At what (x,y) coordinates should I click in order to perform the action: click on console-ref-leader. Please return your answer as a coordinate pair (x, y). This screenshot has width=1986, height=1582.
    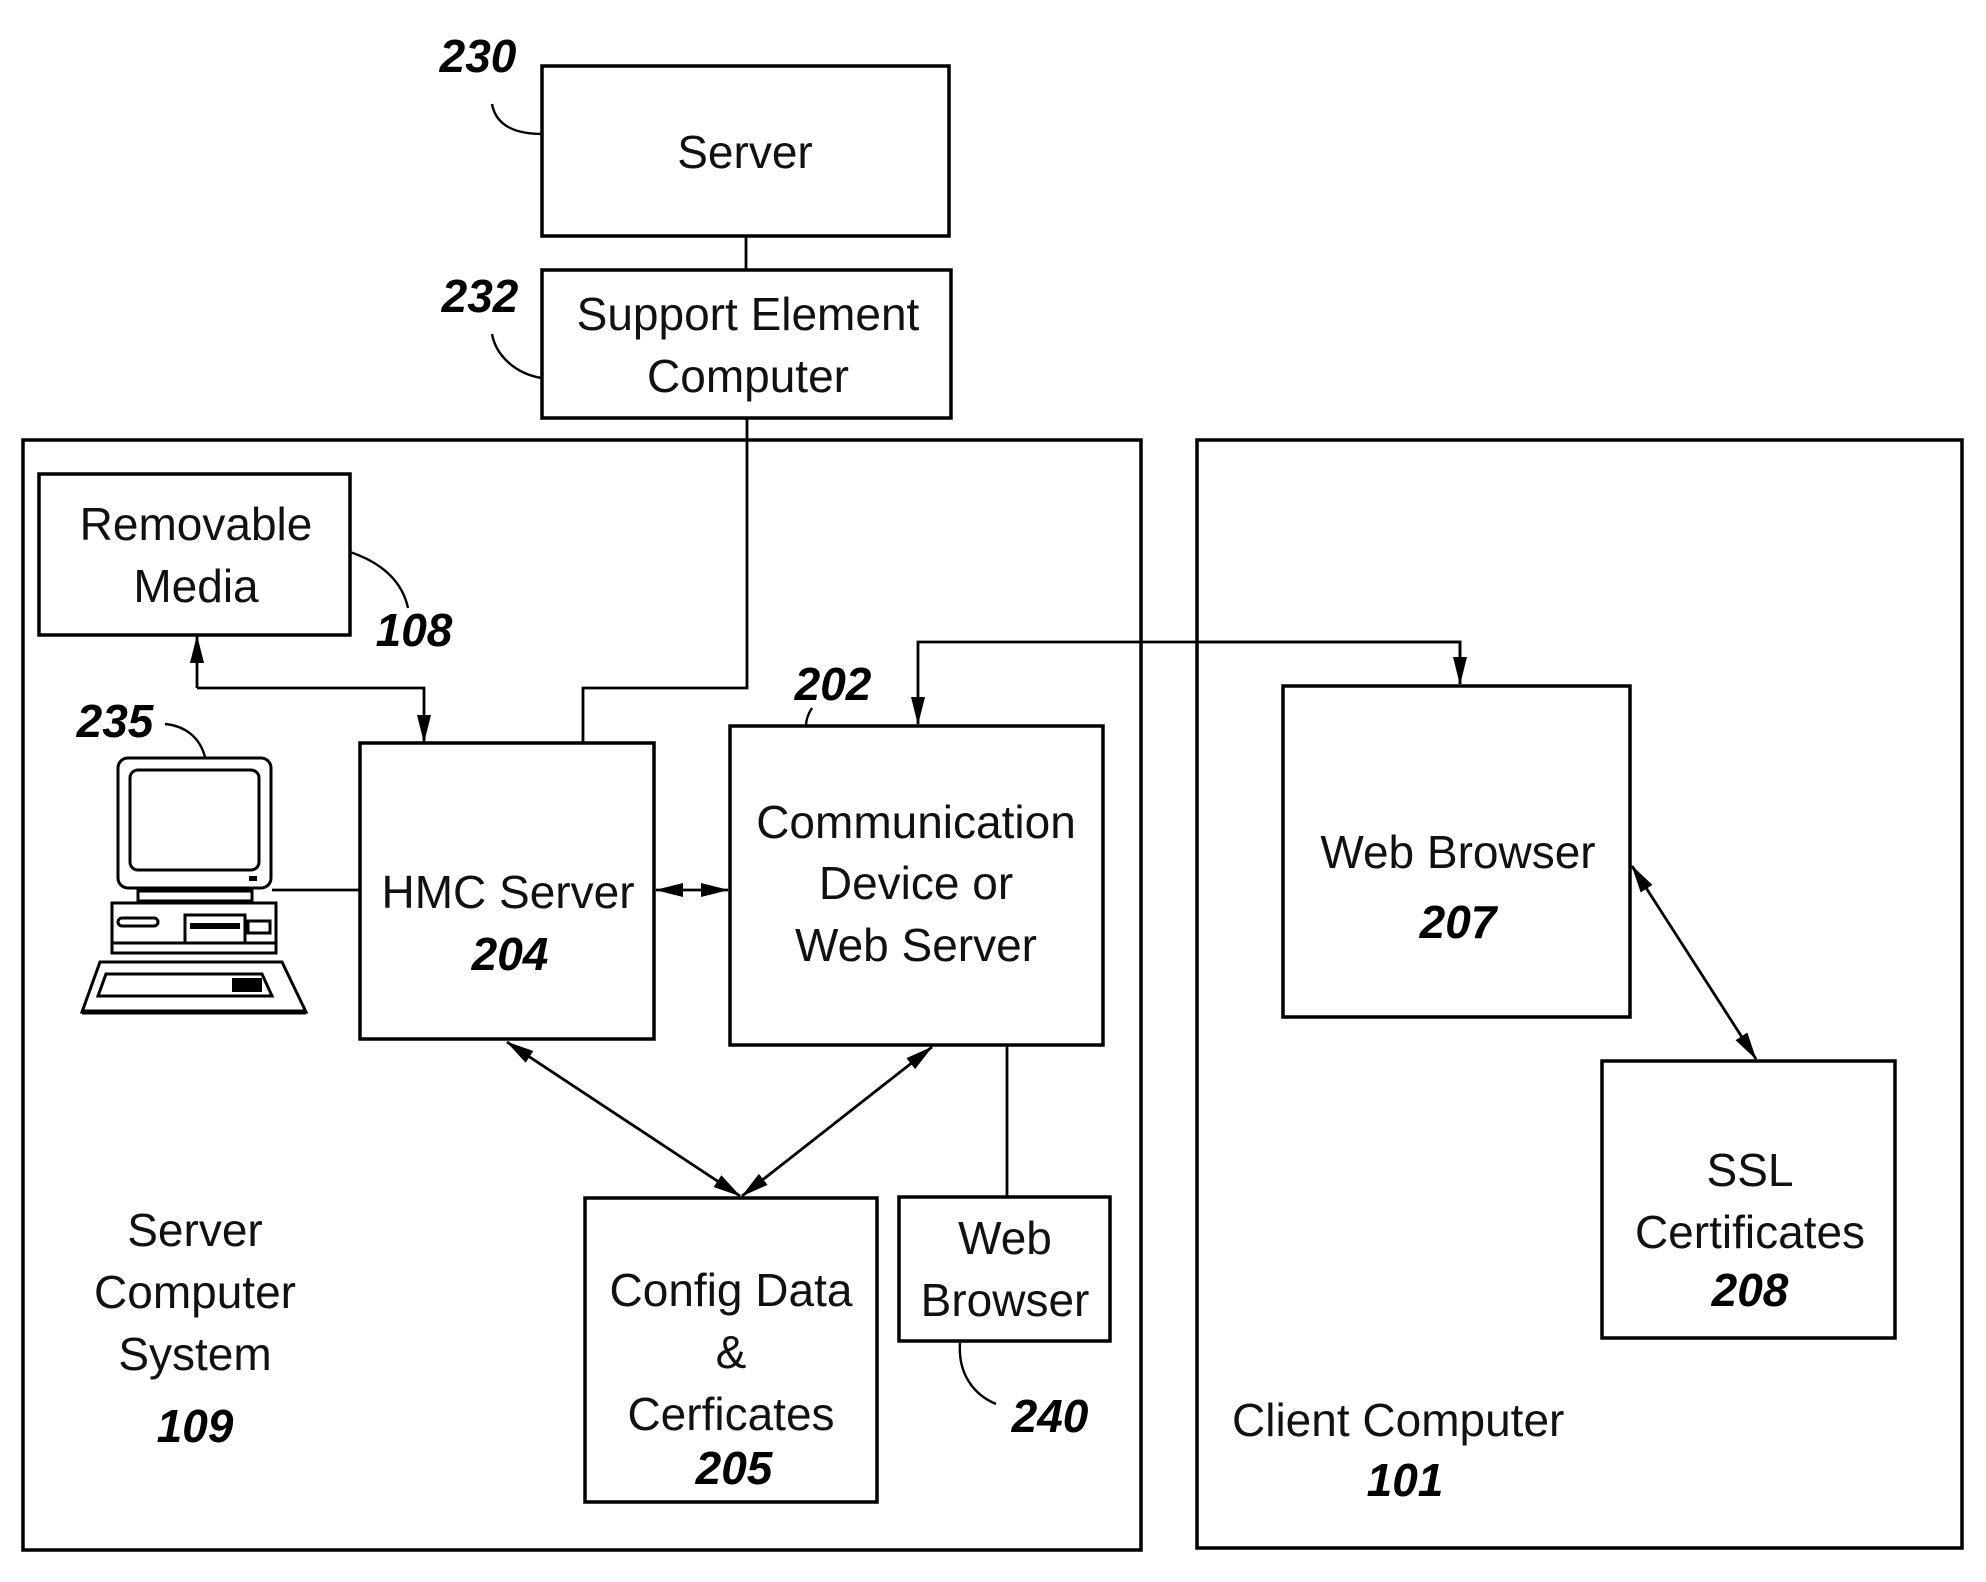
    Looking at the image, I should click on (185, 740).